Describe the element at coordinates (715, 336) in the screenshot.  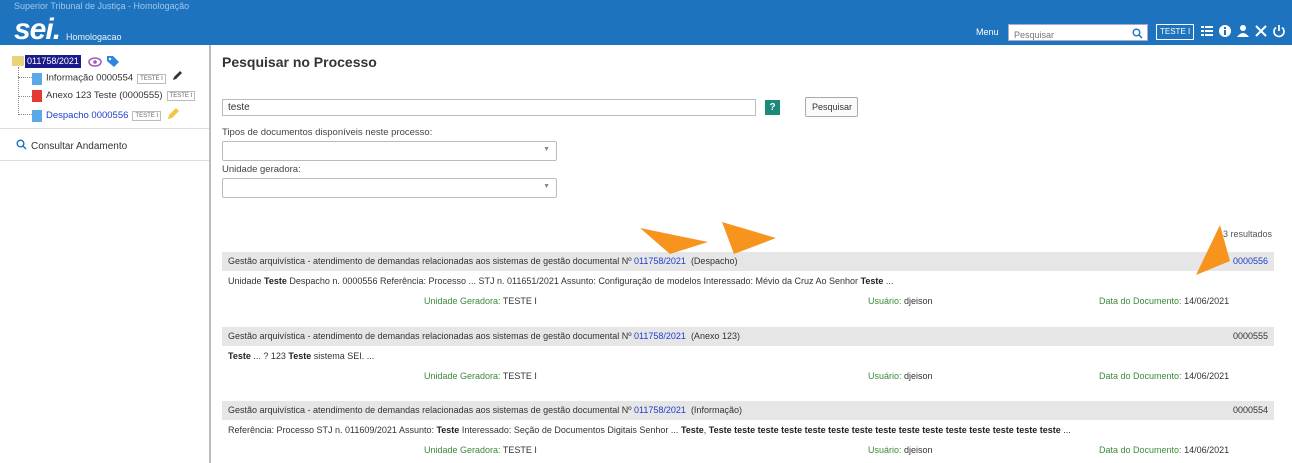
I see `doc-type: (Anexo 123)` at that location.